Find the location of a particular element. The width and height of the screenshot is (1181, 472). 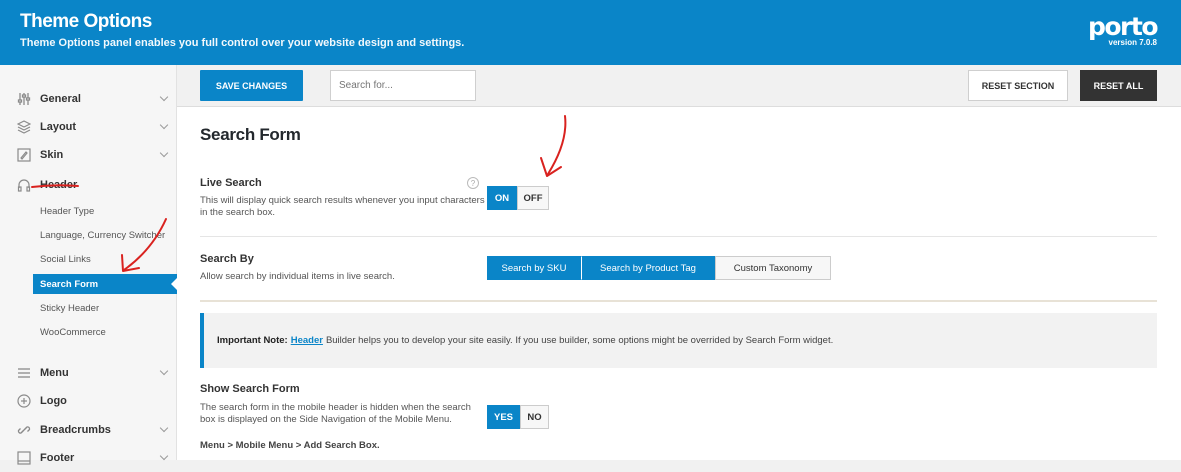

sidebar-item-label: Footer is located at coordinates (57, 458).